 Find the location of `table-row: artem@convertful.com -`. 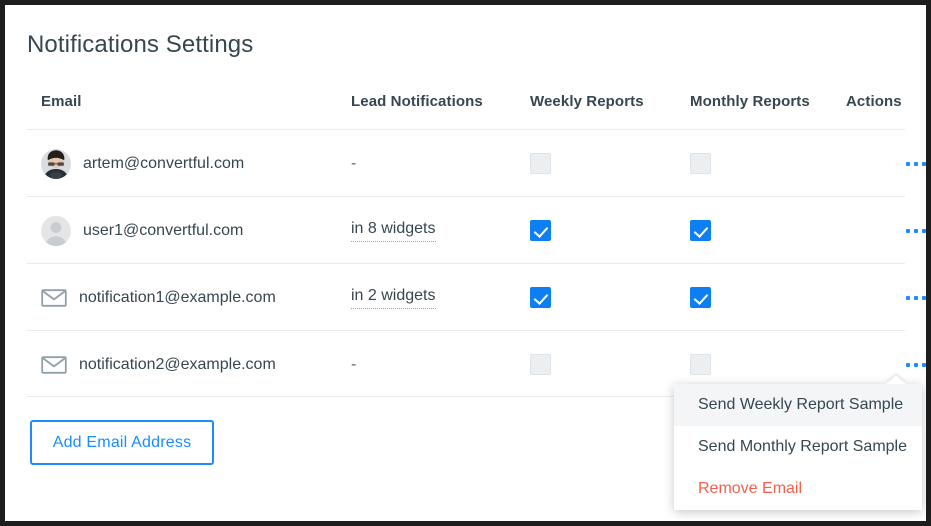

table-row: artem@convertful.com - is located at coordinates (476, 163).